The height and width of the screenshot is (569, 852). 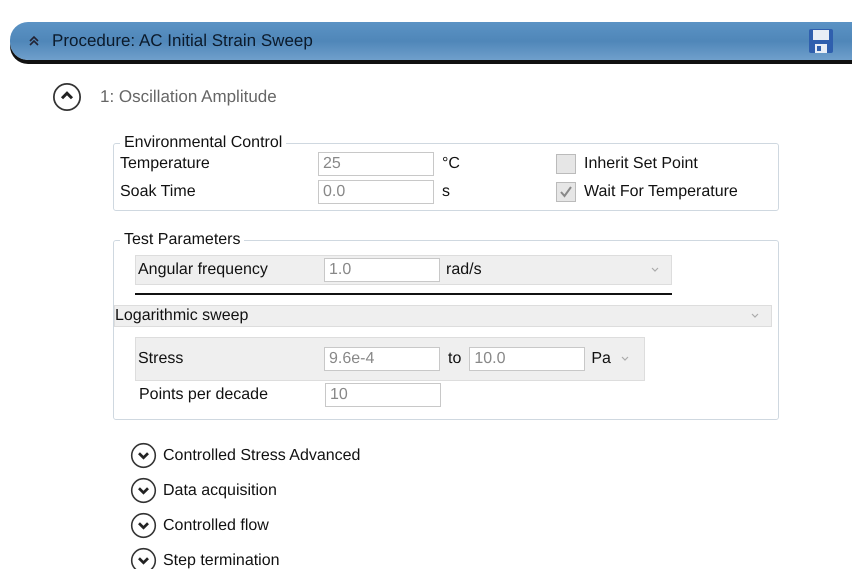 I want to click on checkbox-label: Inherit Set Point, so click(x=641, y=164).